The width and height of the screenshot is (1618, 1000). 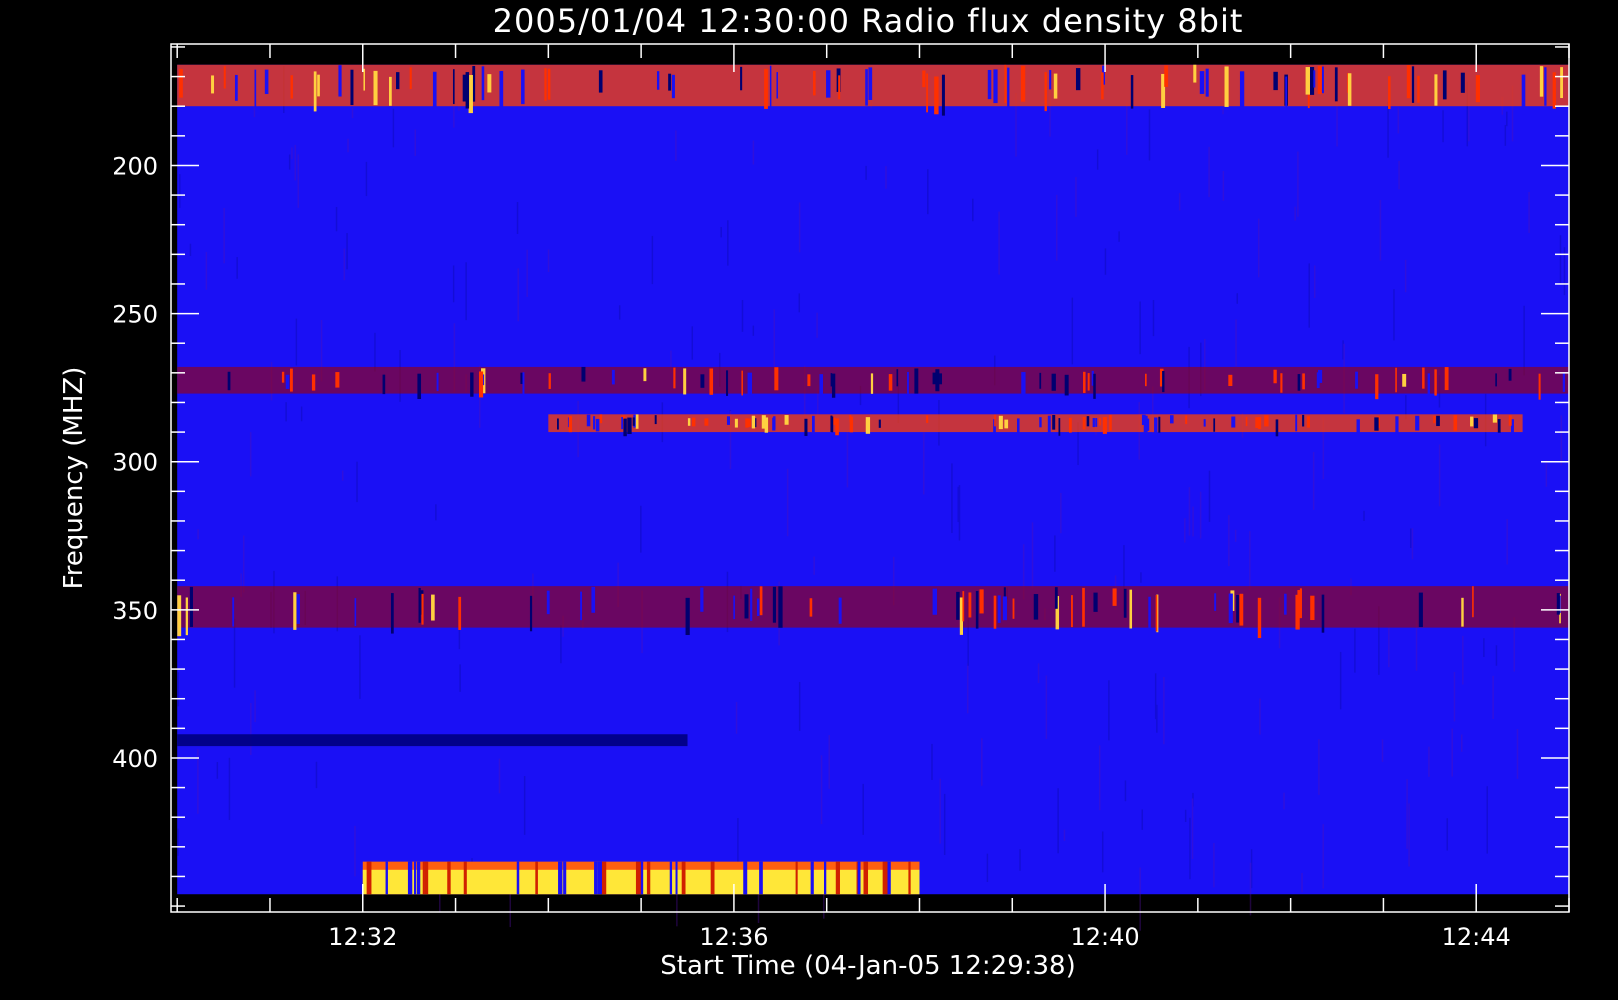 I want to click on x-tick-label: 12:44, so click(x=1476, y=937).